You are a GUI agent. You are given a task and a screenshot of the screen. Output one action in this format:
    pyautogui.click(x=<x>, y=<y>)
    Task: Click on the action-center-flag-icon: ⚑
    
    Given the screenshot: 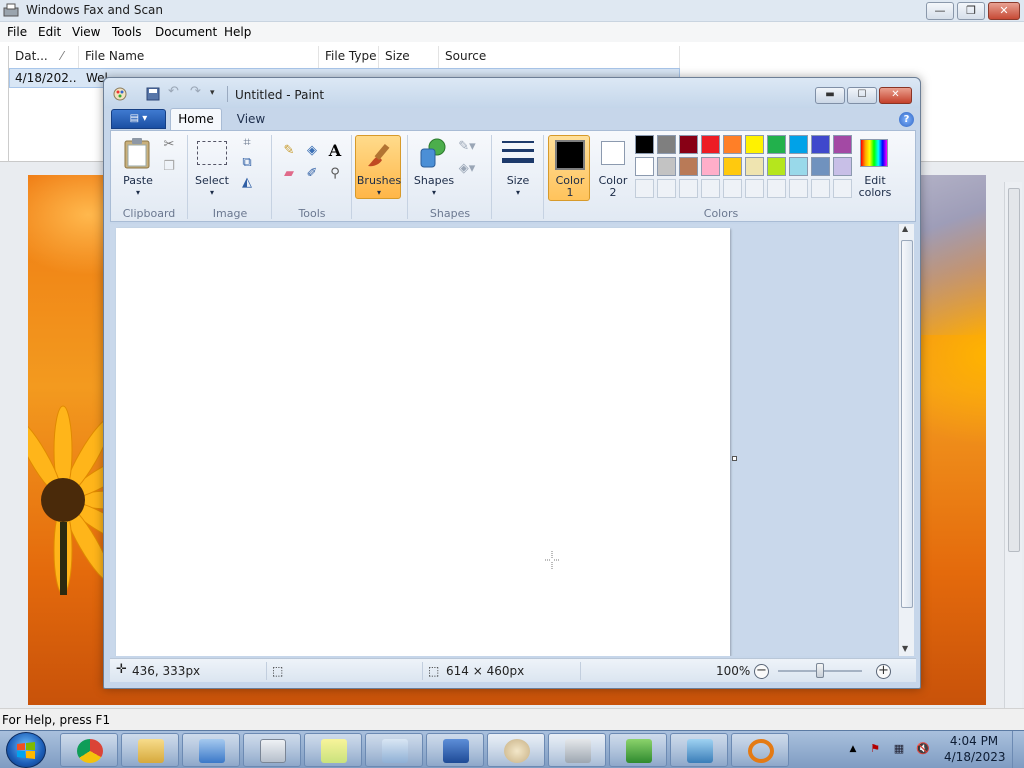 What is the action you would take?
    pyautogui.click(x=875, y=749)
    